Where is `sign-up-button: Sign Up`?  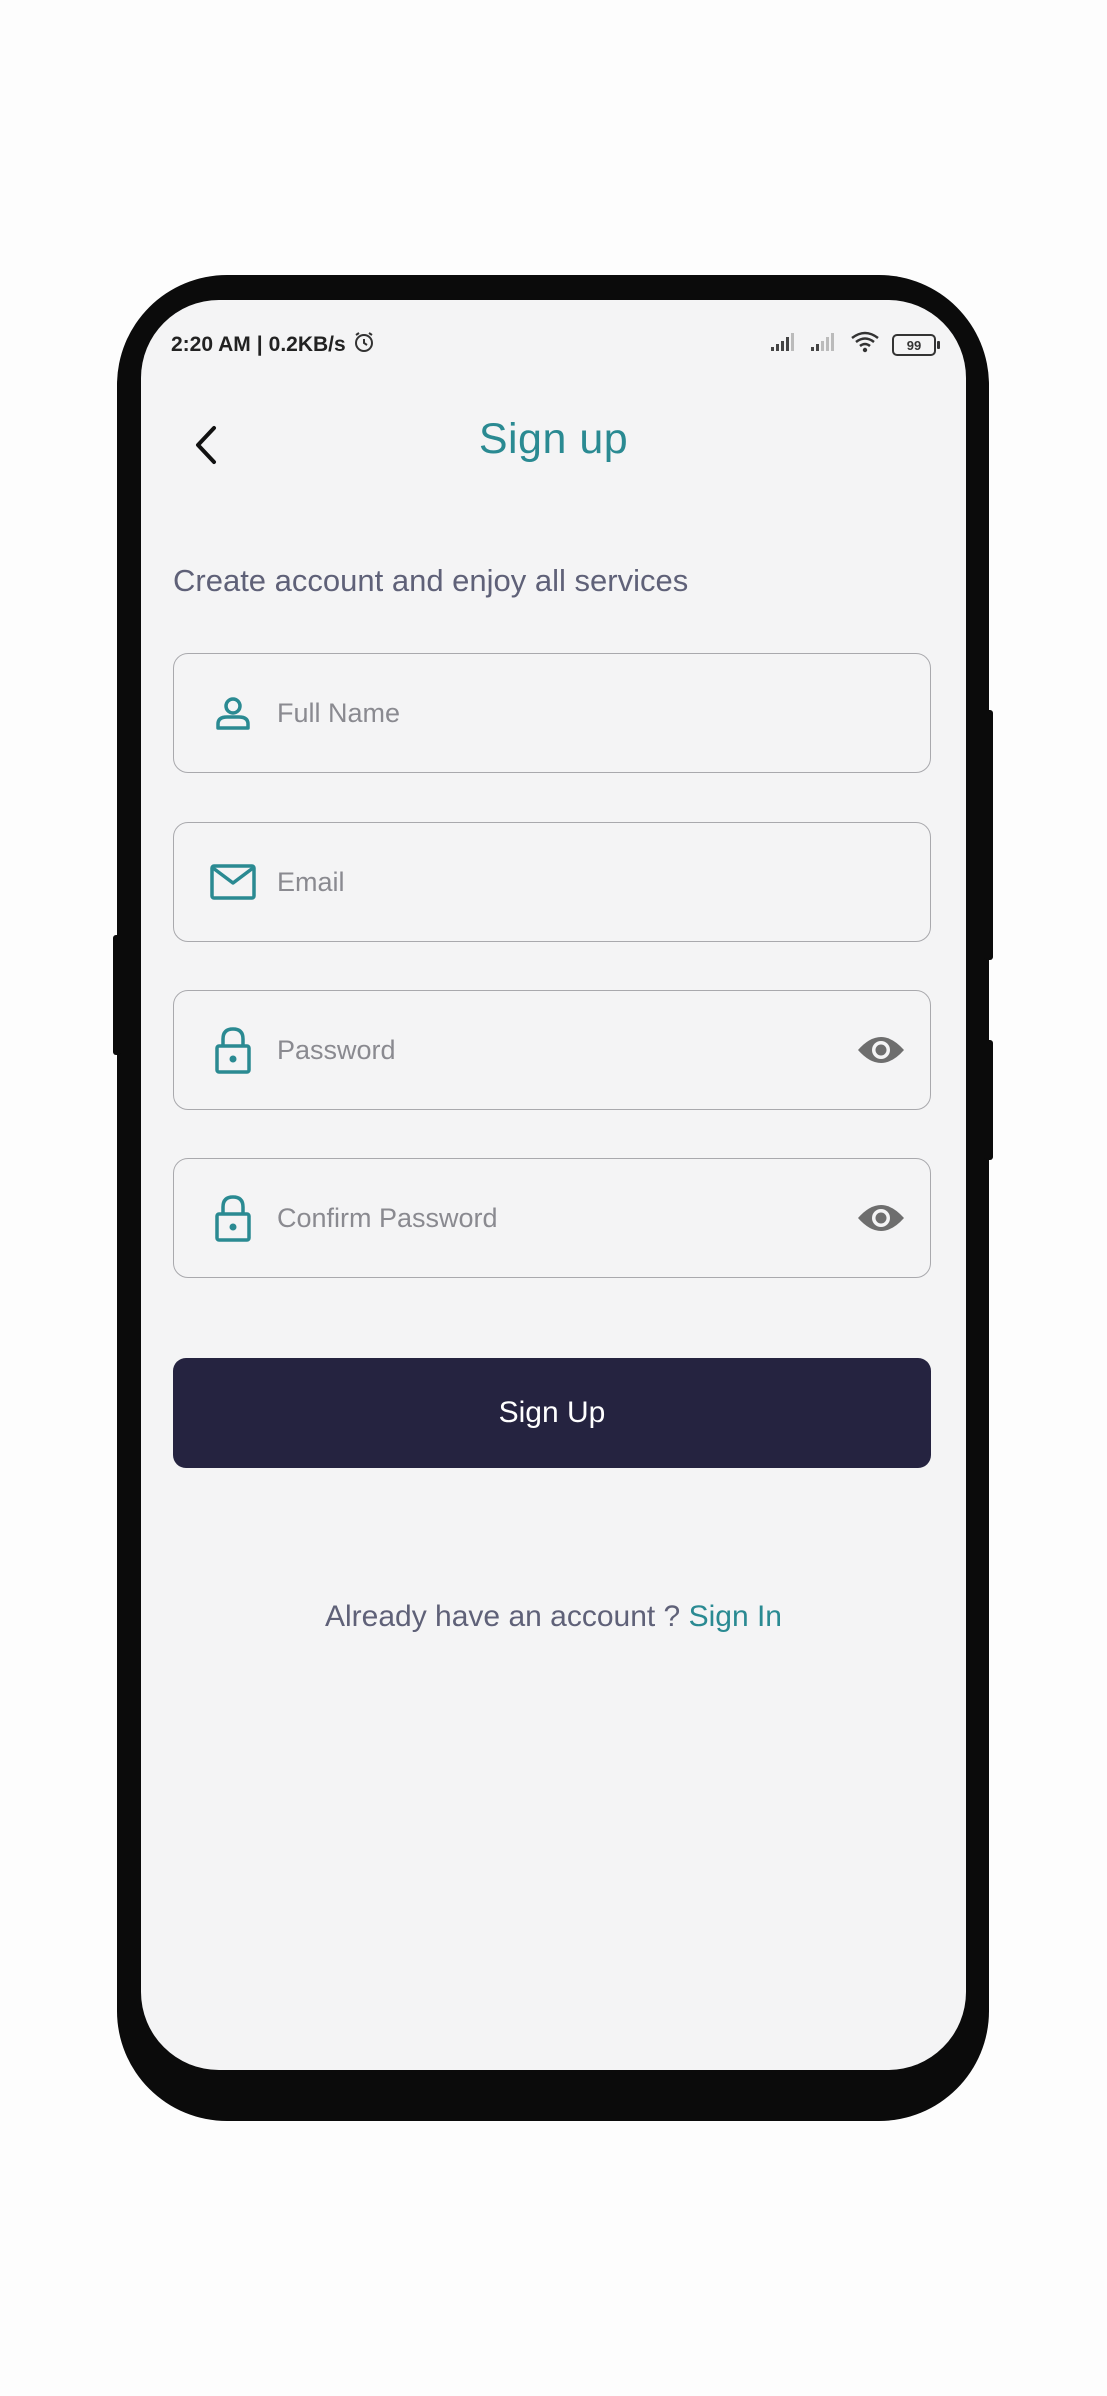 sign-up-button: Sign Up is located at coordinates (552, 1413).